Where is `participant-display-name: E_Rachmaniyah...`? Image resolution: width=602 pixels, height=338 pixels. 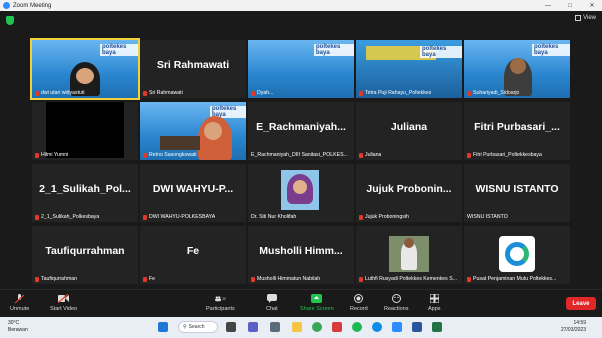 participant-display-name: E_Rachmaniyah... is located at coordinates (301, 127).